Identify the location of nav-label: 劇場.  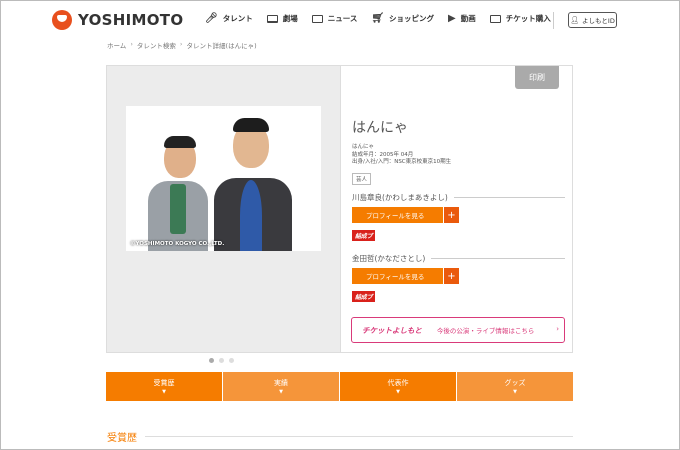
(290, 18).